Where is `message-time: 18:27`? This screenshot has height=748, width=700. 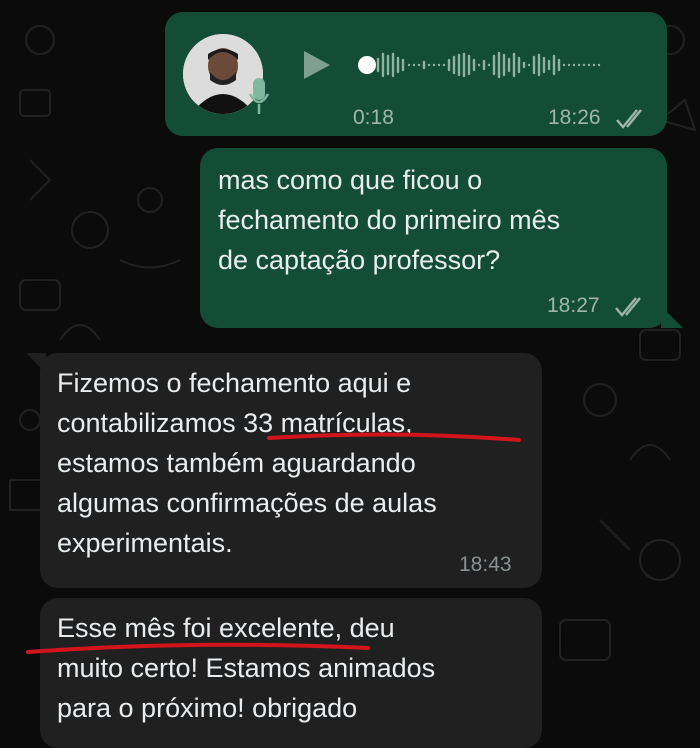
message-time: 18:27 is located at coordinates (573, 305).